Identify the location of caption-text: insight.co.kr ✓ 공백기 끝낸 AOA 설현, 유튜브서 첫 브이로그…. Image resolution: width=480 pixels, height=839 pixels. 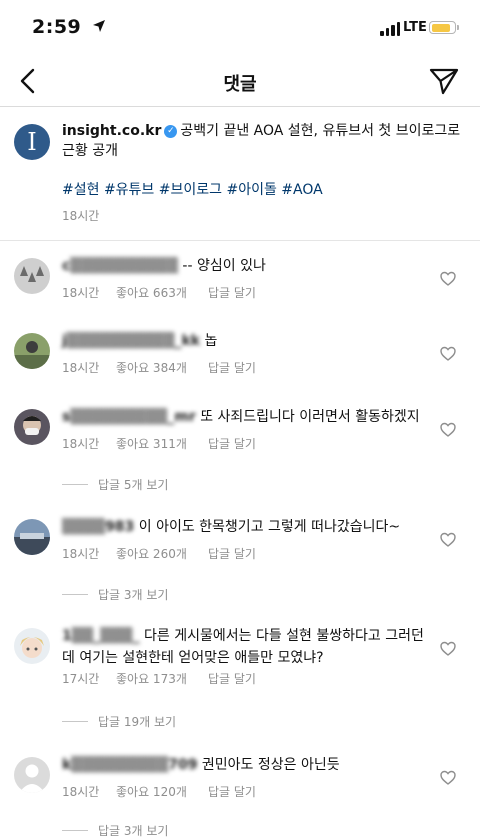
(264, 141).